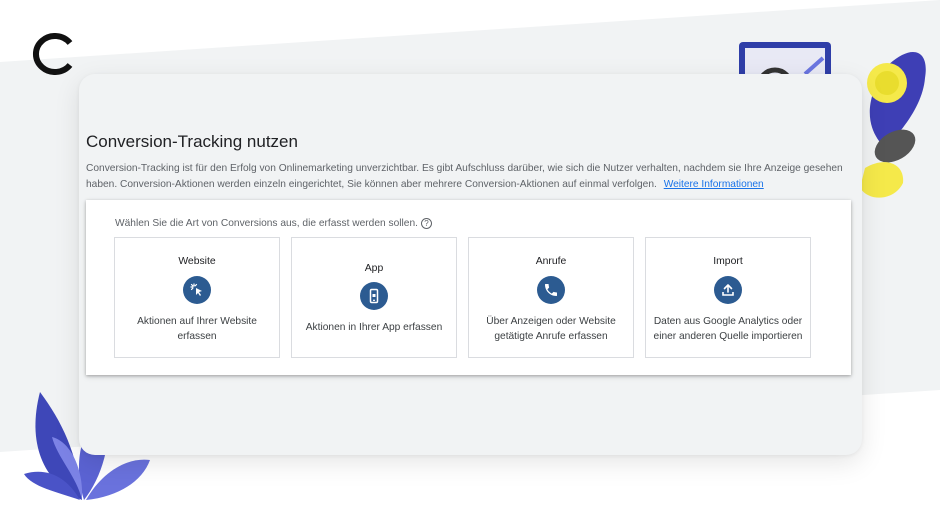 The image size is (940, 529). What do you see at coordinates (197, 261) in the screenshot?
I see `option-title: Website` at bounding box center [197, 261].